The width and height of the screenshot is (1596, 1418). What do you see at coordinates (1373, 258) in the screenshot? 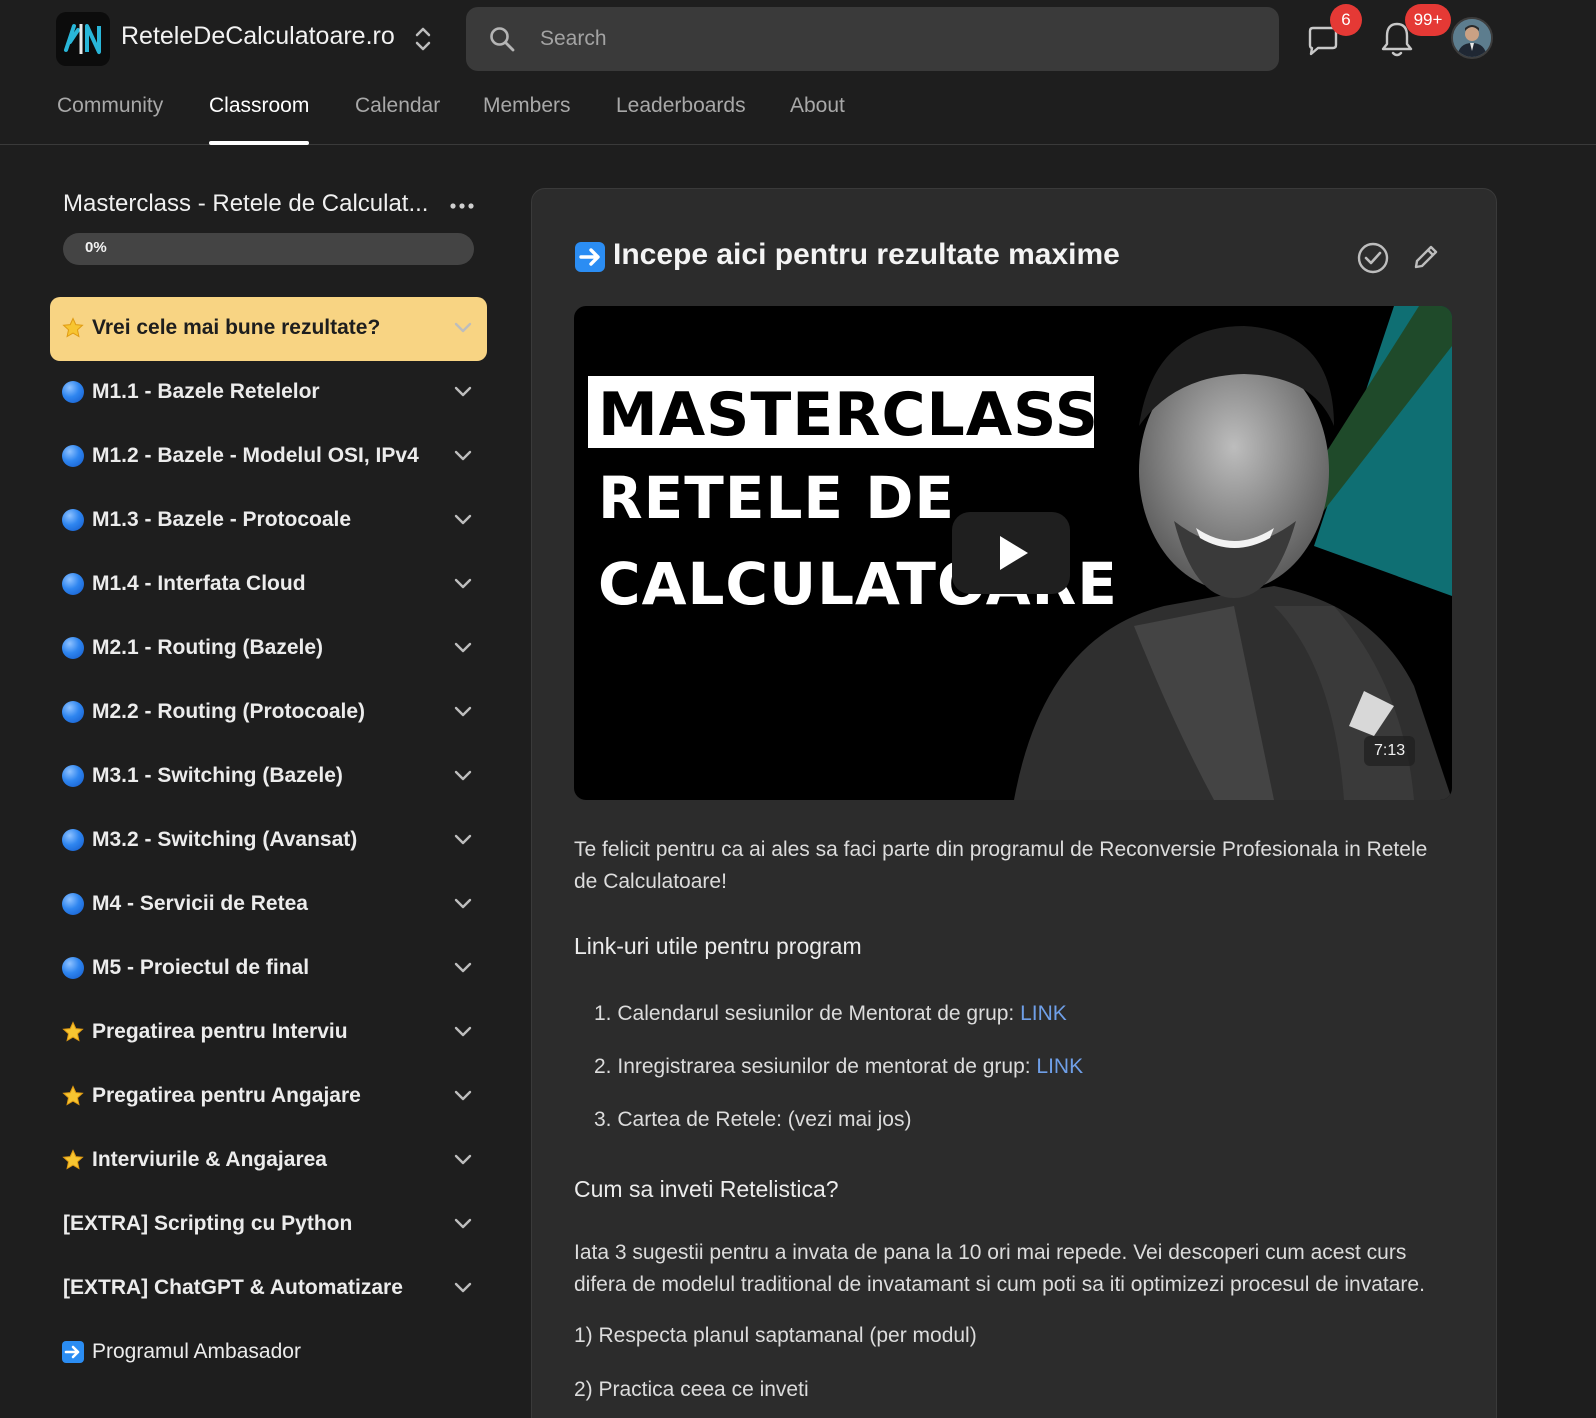
I see `mark-complete-icon` at bounding box center [1373, 258].